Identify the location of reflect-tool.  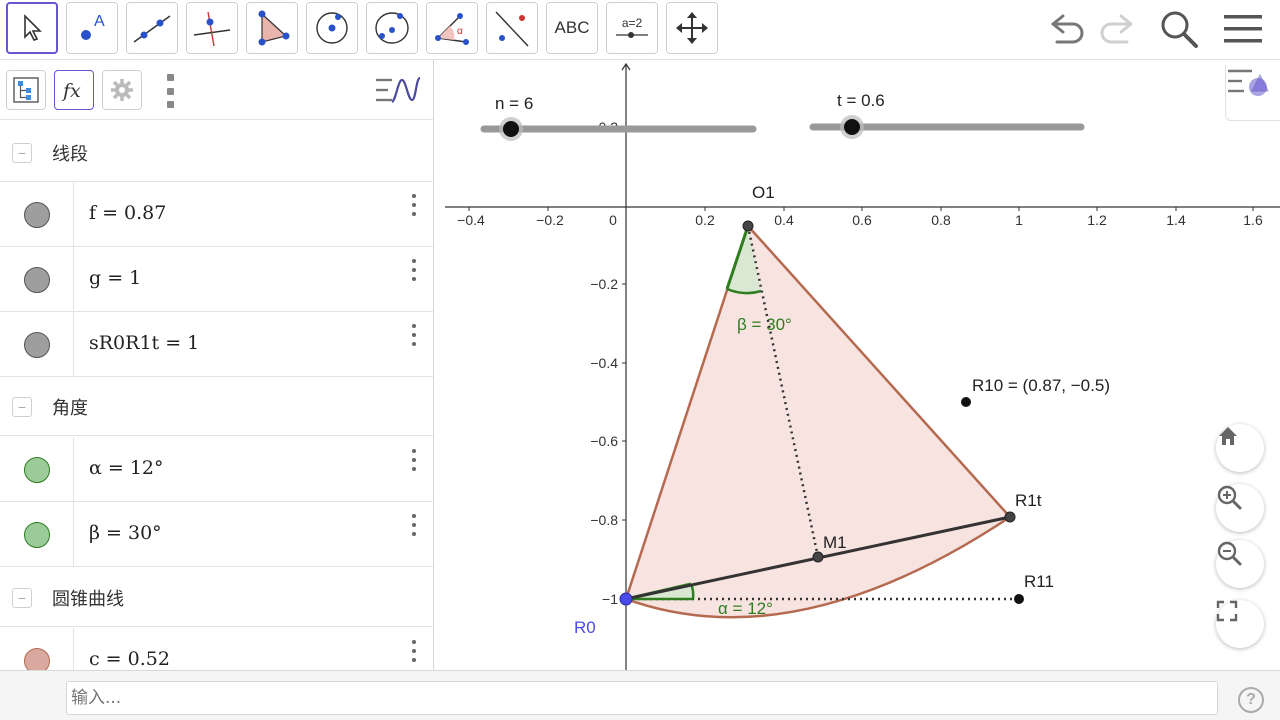
(512, 28).